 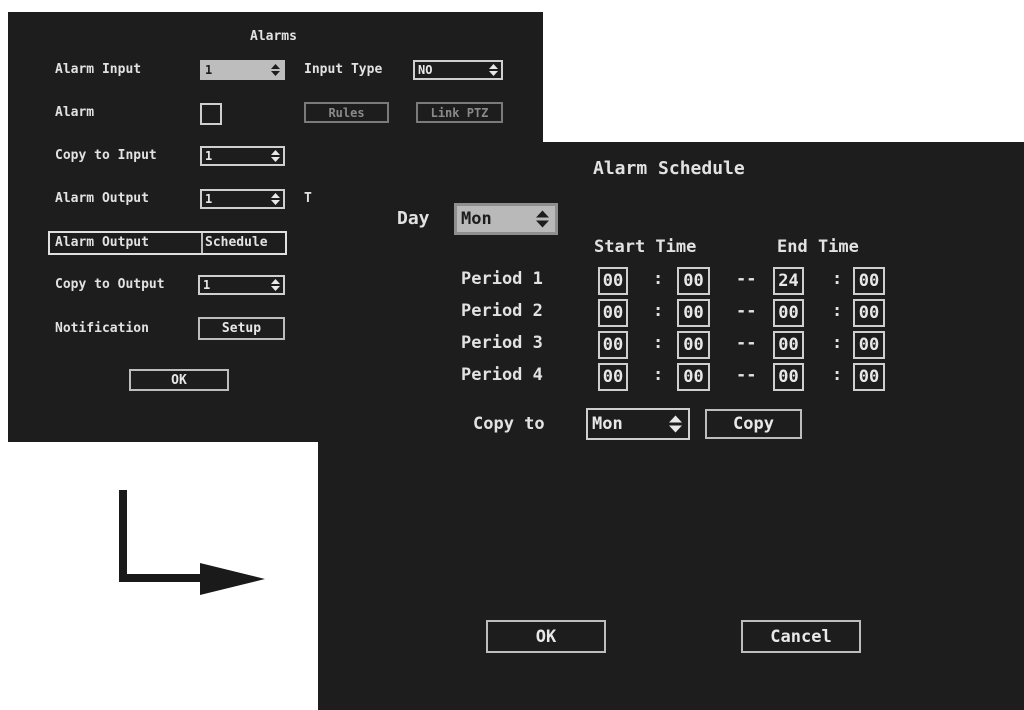 What do you see at coordinates (106, 155) in the screenshot?
I see `copy-to-input-label: Copy to Input` at bounding box center [106, 155].